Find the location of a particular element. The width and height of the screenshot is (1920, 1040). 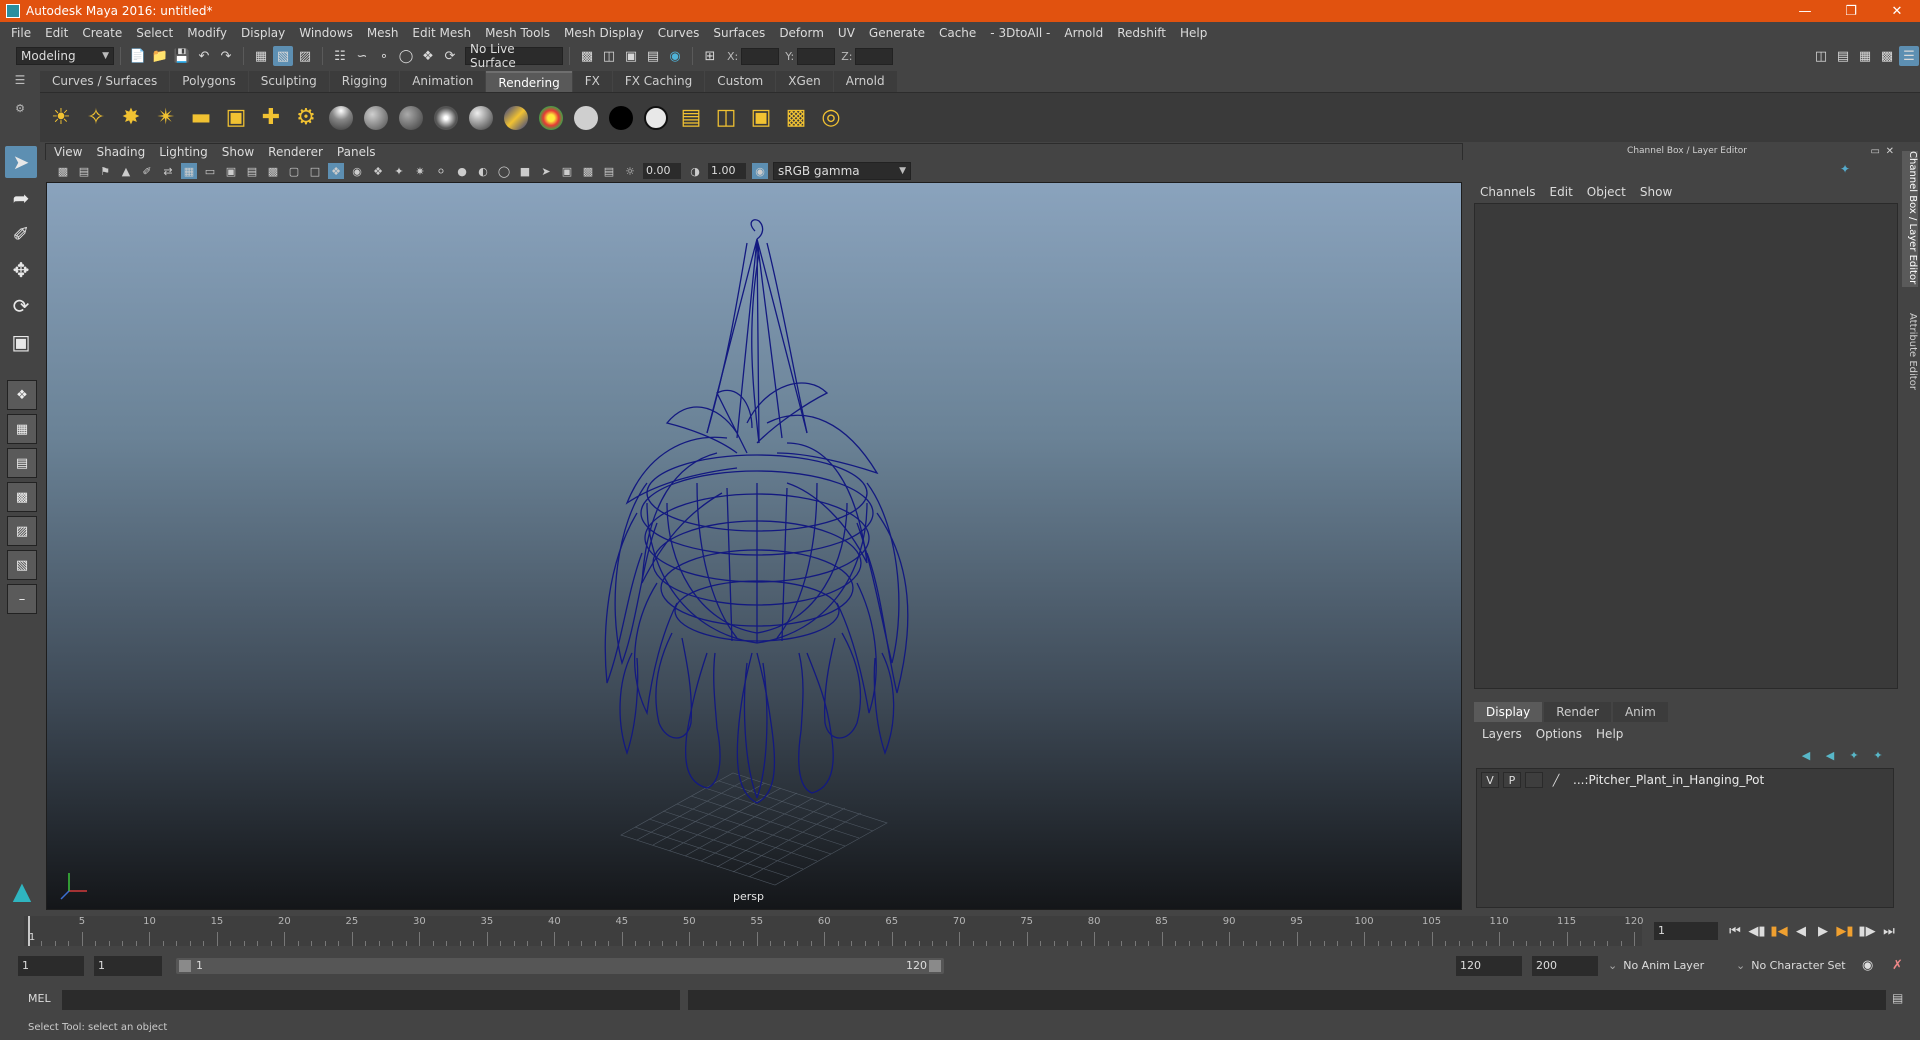

channel-box-axis-icon: ✦ is located at coordinates (1870, 171).